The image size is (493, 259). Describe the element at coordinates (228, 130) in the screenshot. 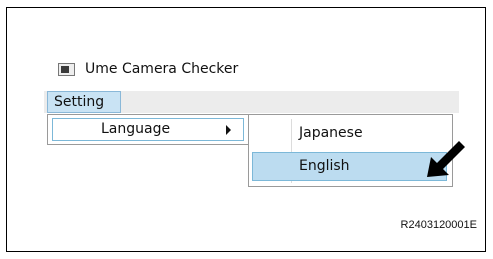

I see `chevron-right-icon` at that location.